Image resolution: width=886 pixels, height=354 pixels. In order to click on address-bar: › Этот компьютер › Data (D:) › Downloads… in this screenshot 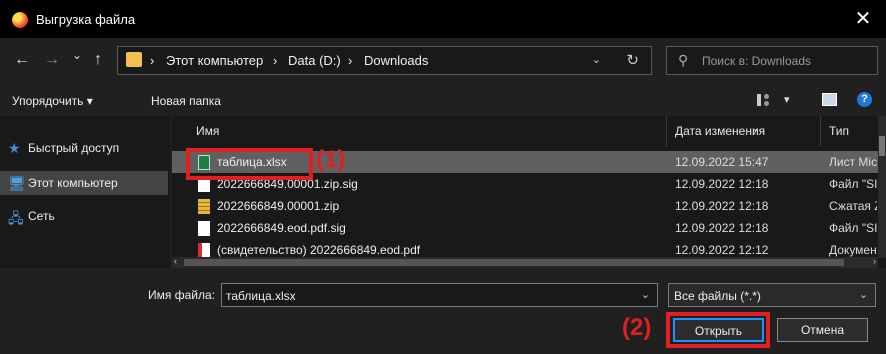, I will do `click(384, 60)`.